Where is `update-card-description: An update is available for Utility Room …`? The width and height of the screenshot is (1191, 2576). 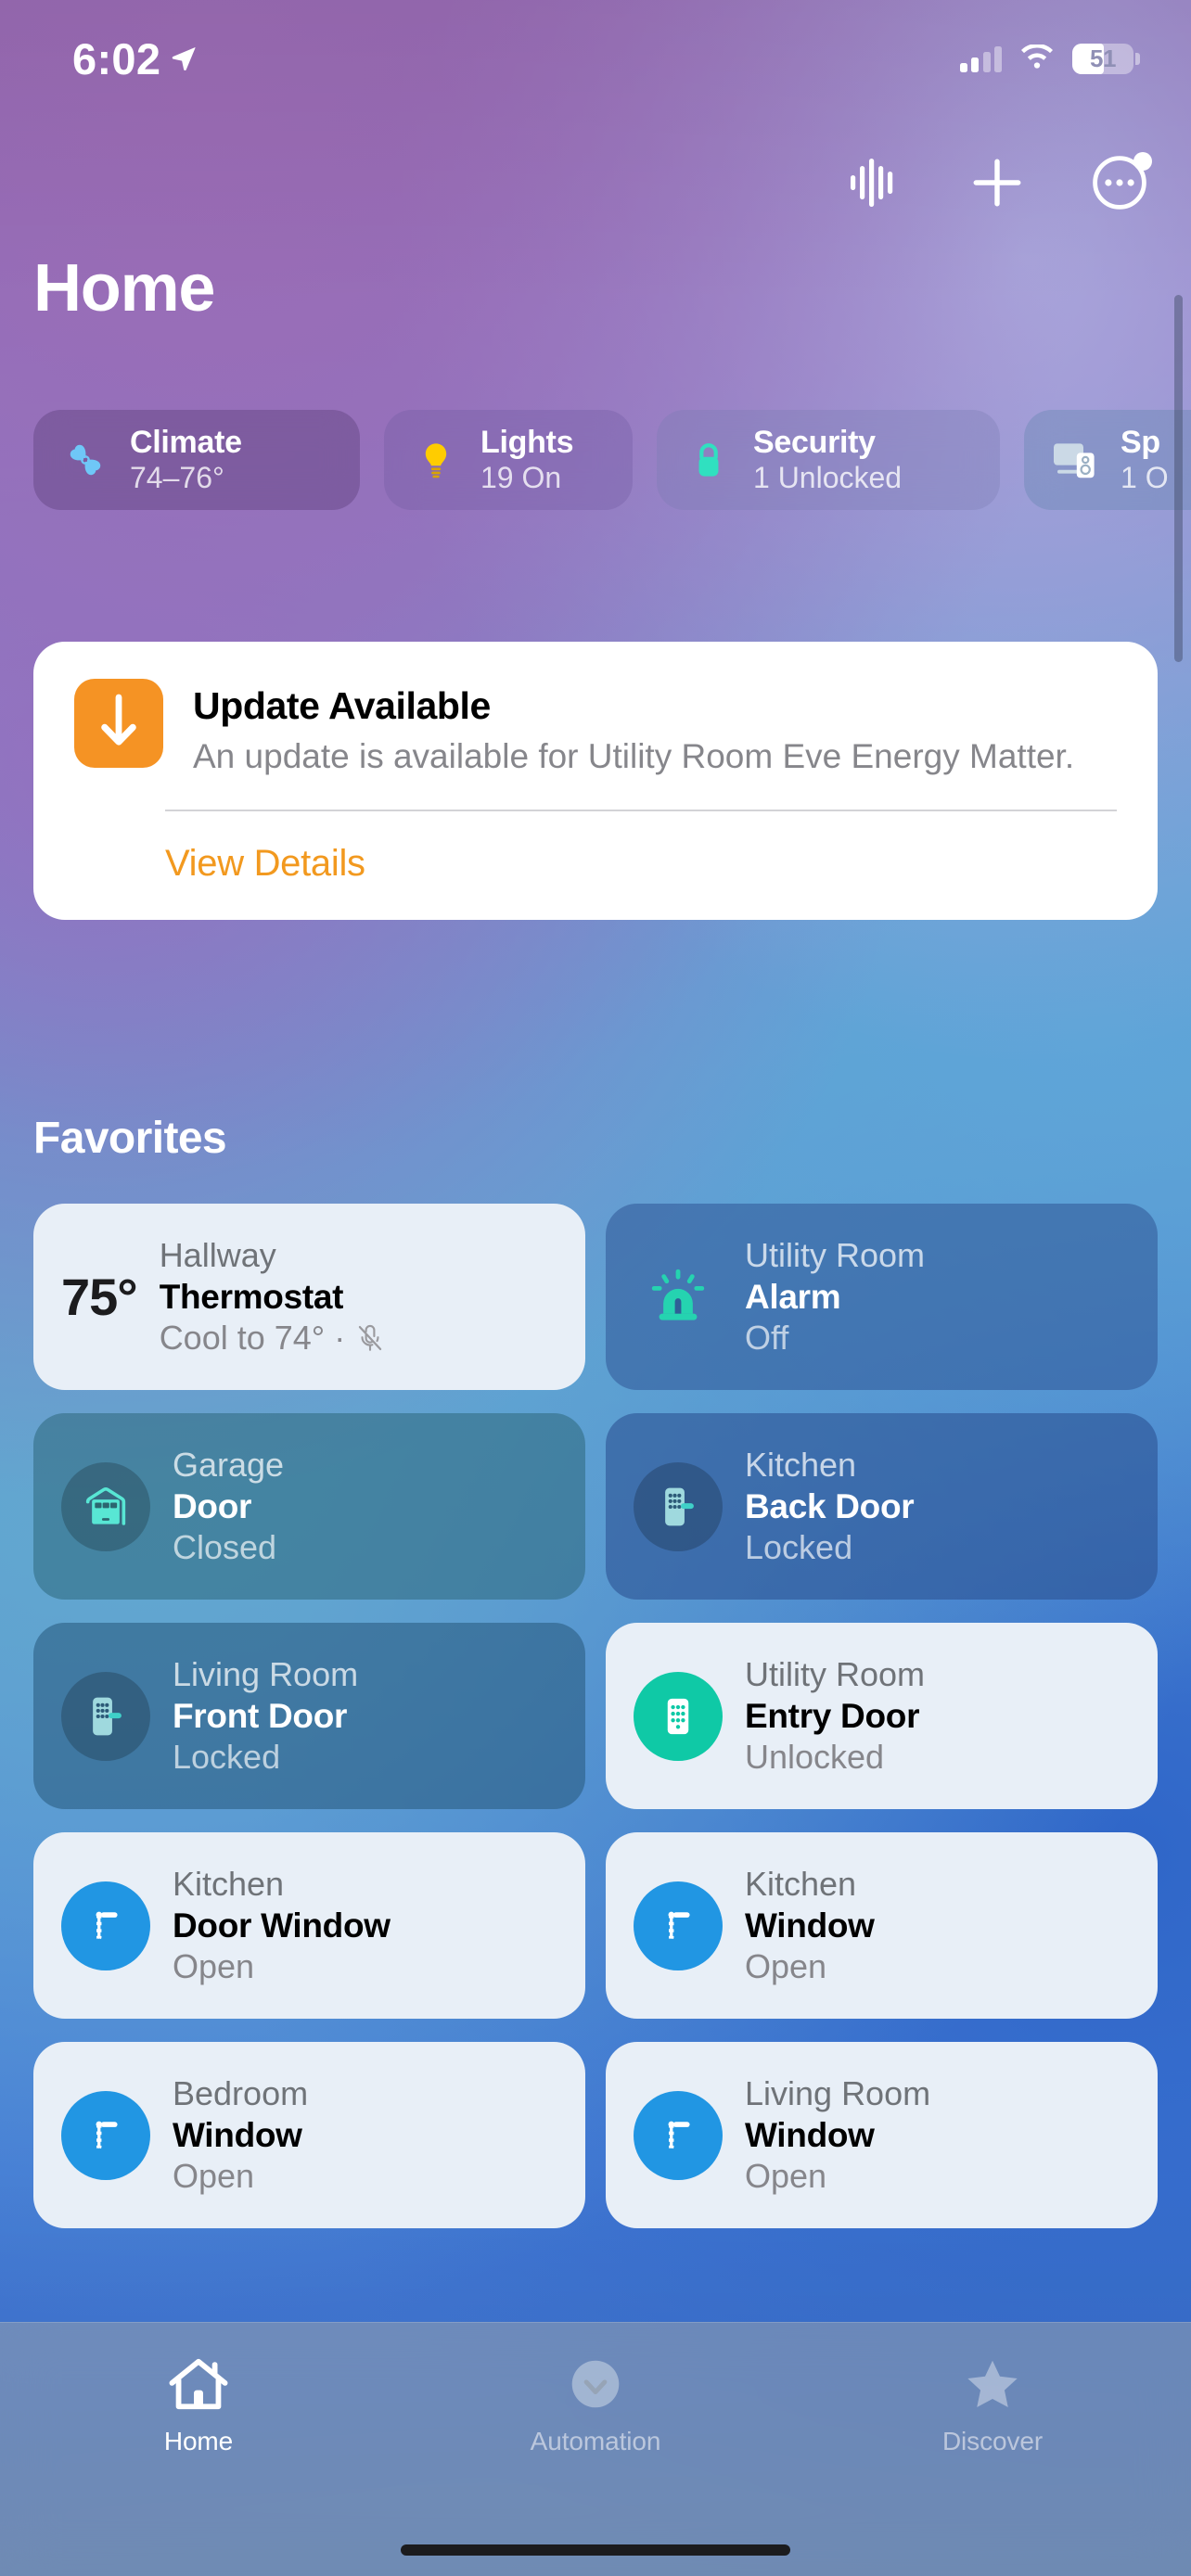 update-card-description: An update is available for Utility Room … is located at coordinates (634, 756).